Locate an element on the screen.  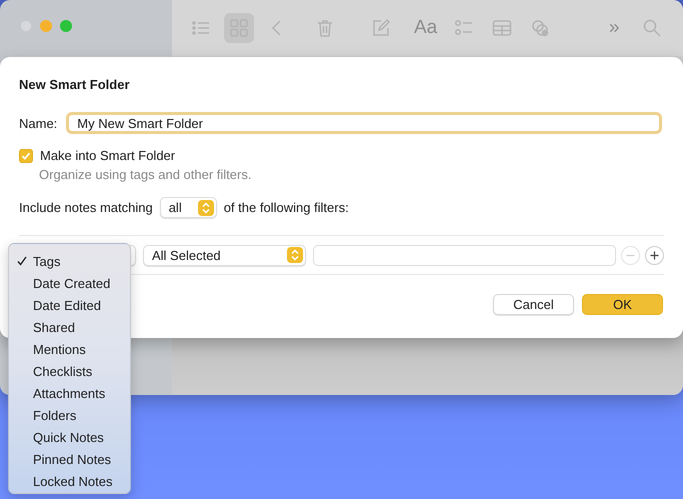
checkbox-label: Make into Smart Folder is located at coordinates (108, 155).